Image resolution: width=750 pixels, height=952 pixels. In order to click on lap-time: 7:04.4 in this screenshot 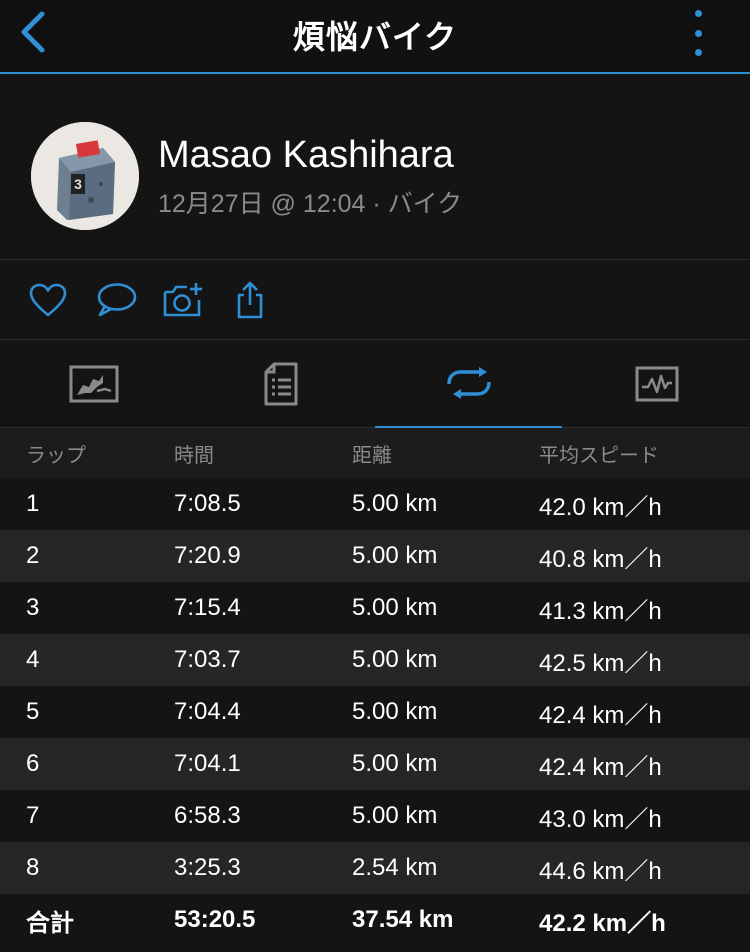, I will do `click(207, 711)`.